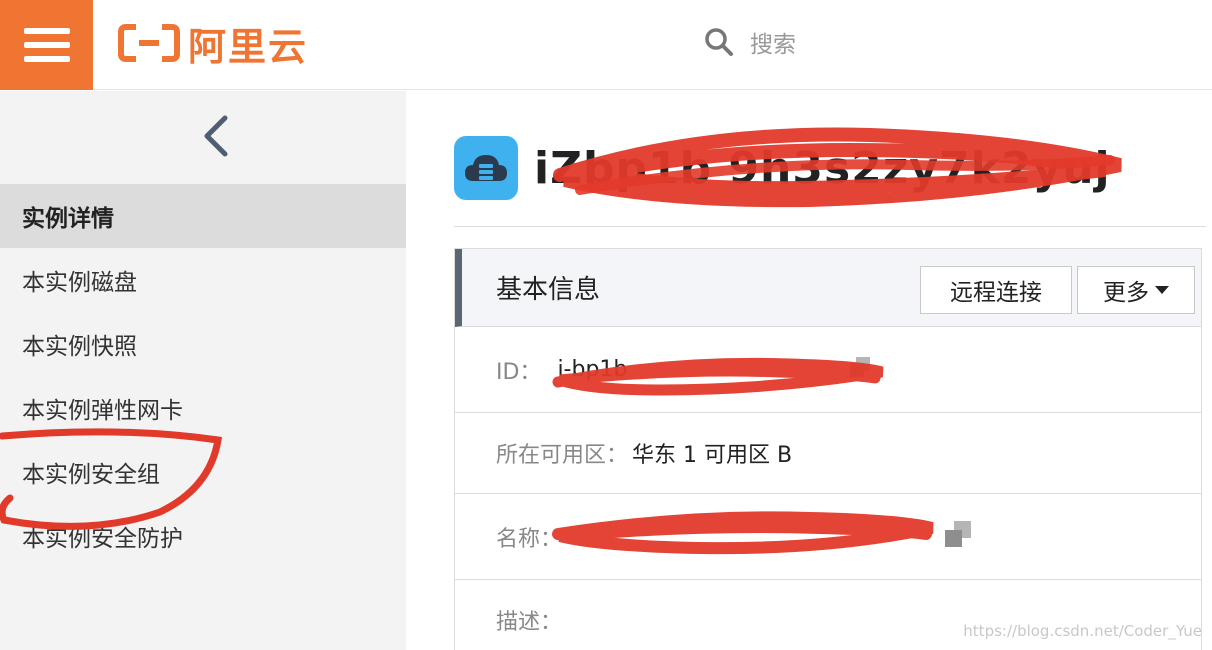  Describe the element at coordinates (1126, 293) in the screenshot. I see `more-button-label: 更多` at that location.